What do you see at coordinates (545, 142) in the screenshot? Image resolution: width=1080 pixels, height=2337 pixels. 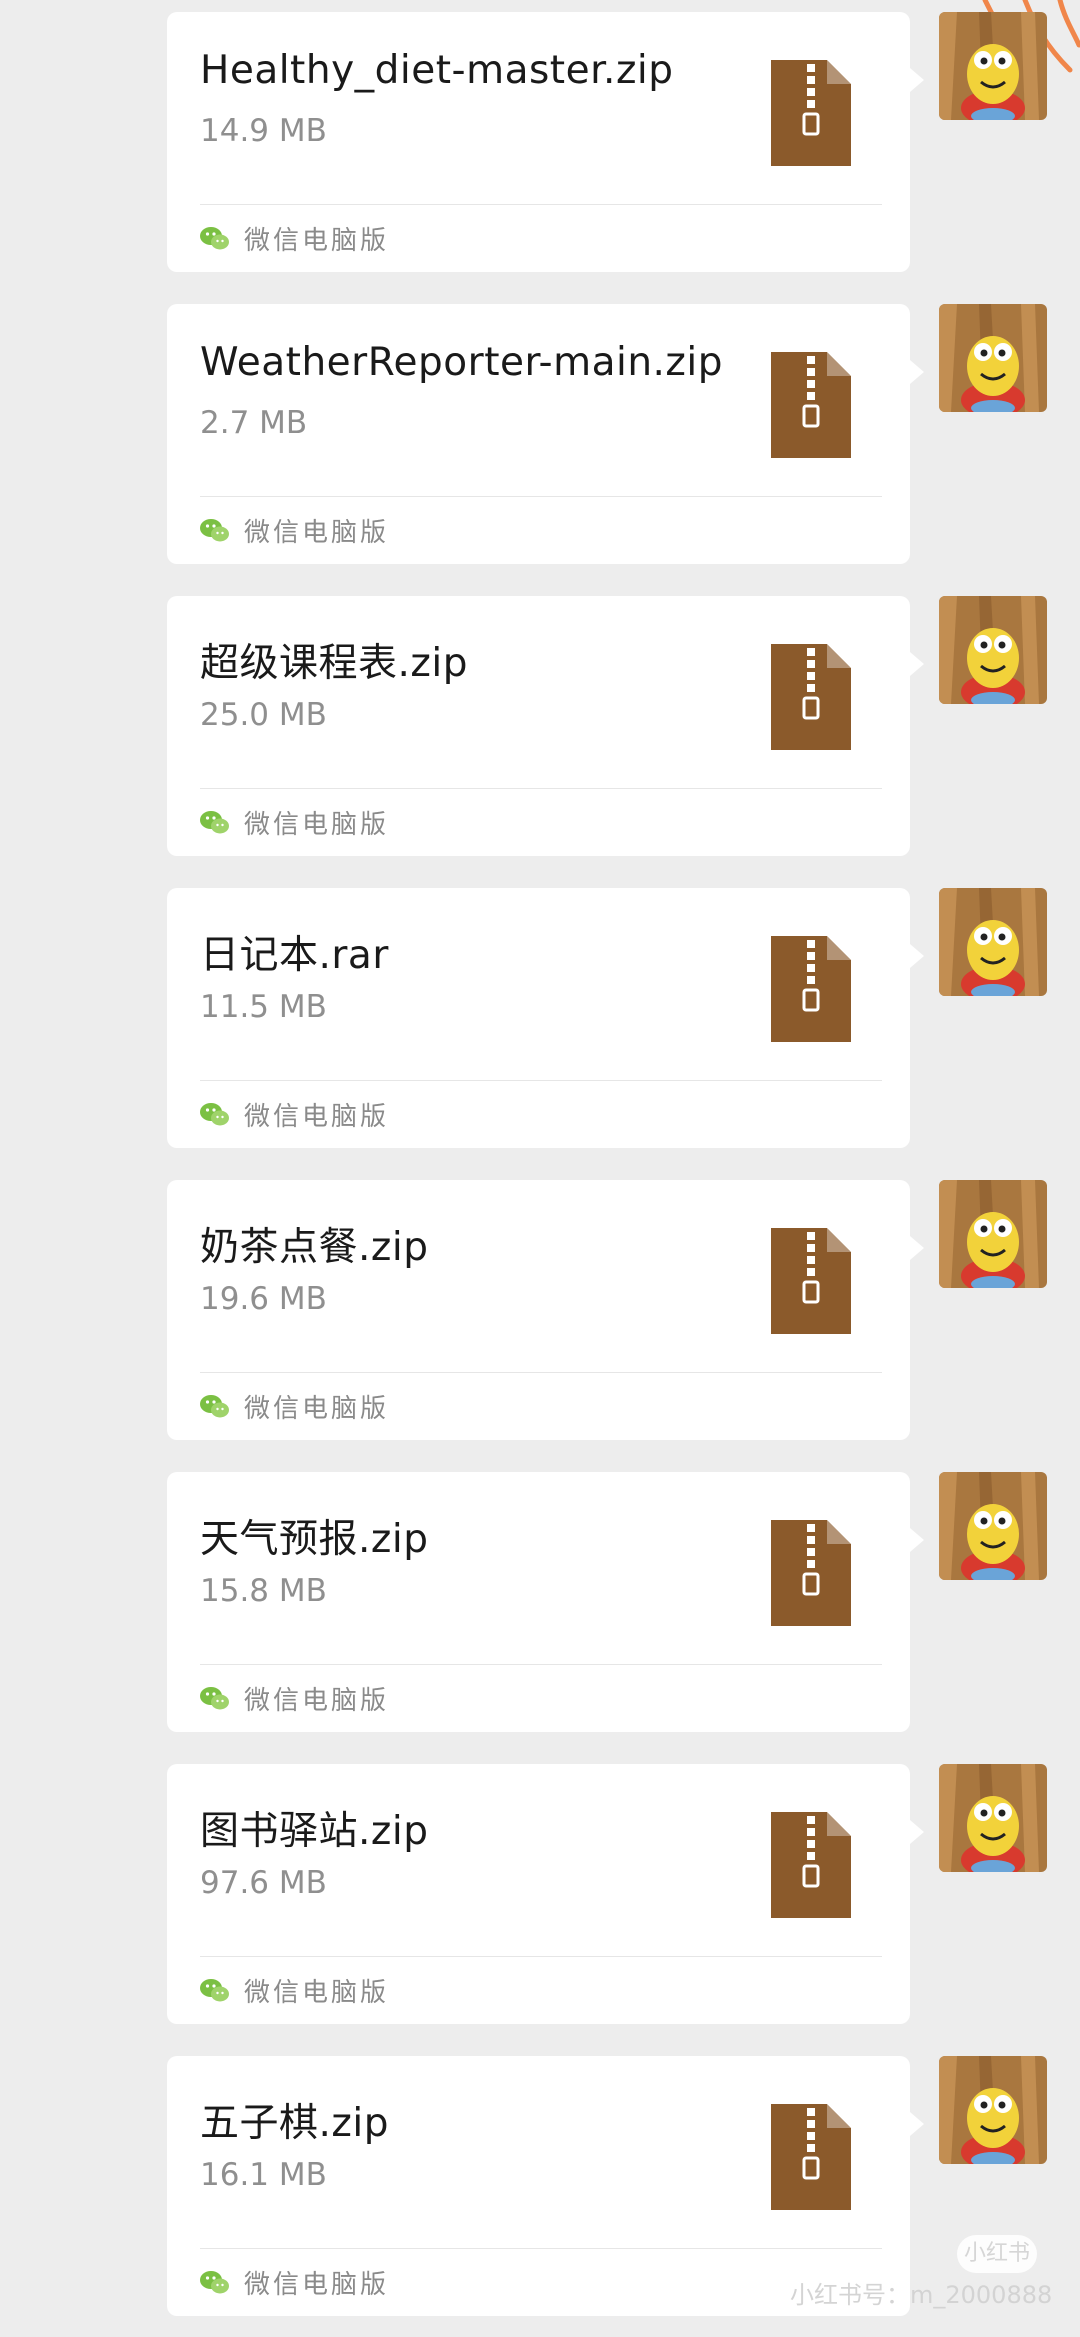 I see `file-card: Healthy_diet-master.zip 14.9 MB 微信电脑版` at bounding box center [545, 142].